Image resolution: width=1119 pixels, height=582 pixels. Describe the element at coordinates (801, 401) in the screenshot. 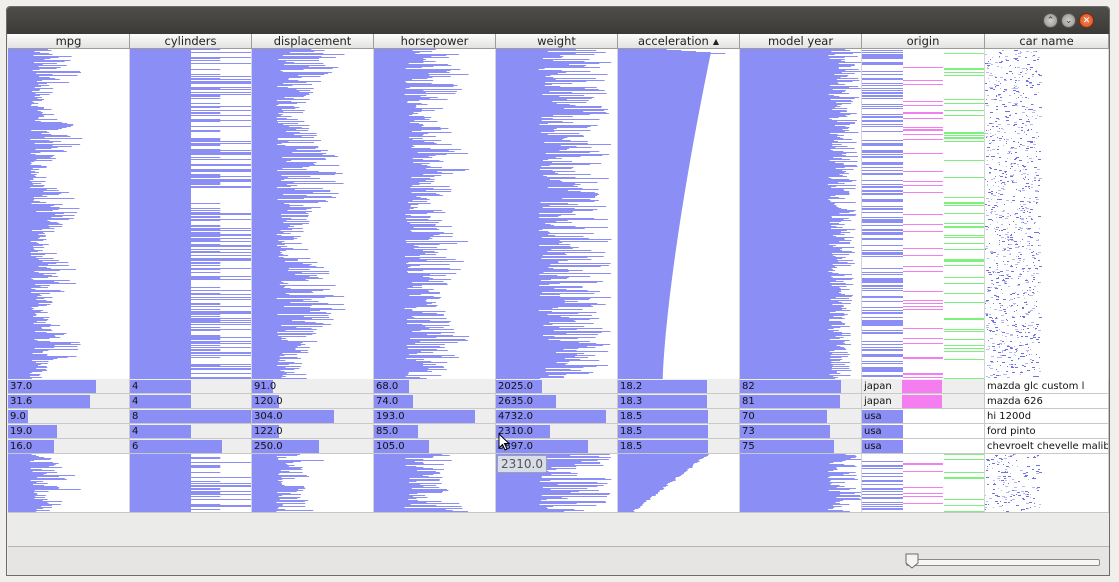

I see `cell-model-year: 81` at that location.